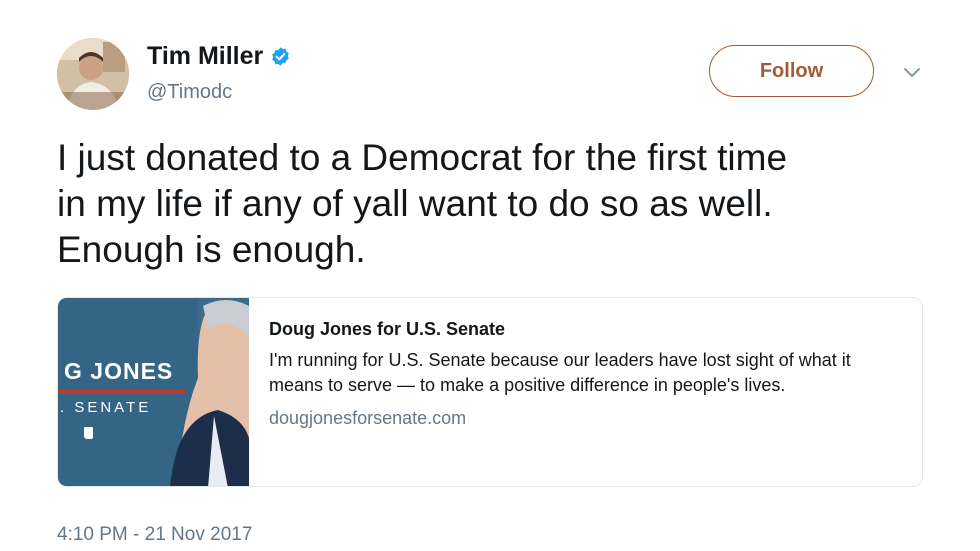  Describe the element at coordinates (912, 73) in the screenshot. I see `chevron-down-icon` at that location.